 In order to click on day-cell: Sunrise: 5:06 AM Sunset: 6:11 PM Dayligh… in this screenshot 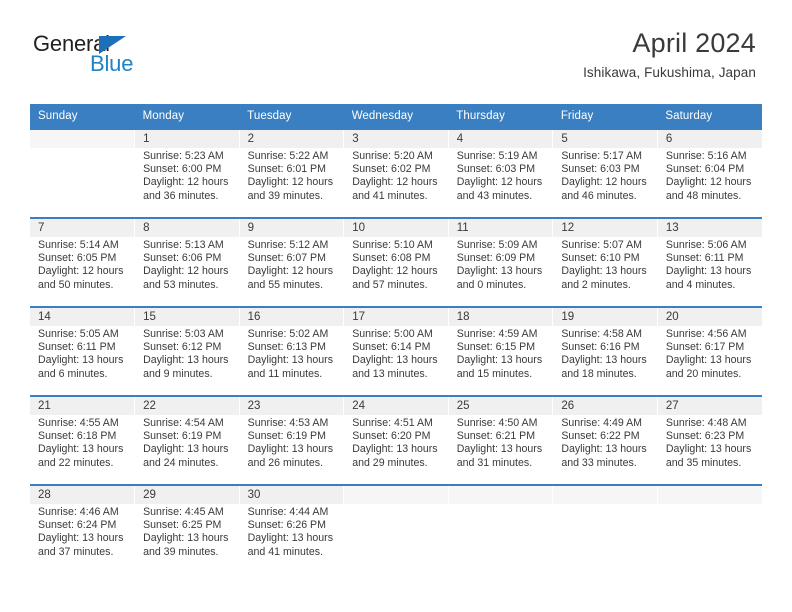, I will do `click(709, 272)`.